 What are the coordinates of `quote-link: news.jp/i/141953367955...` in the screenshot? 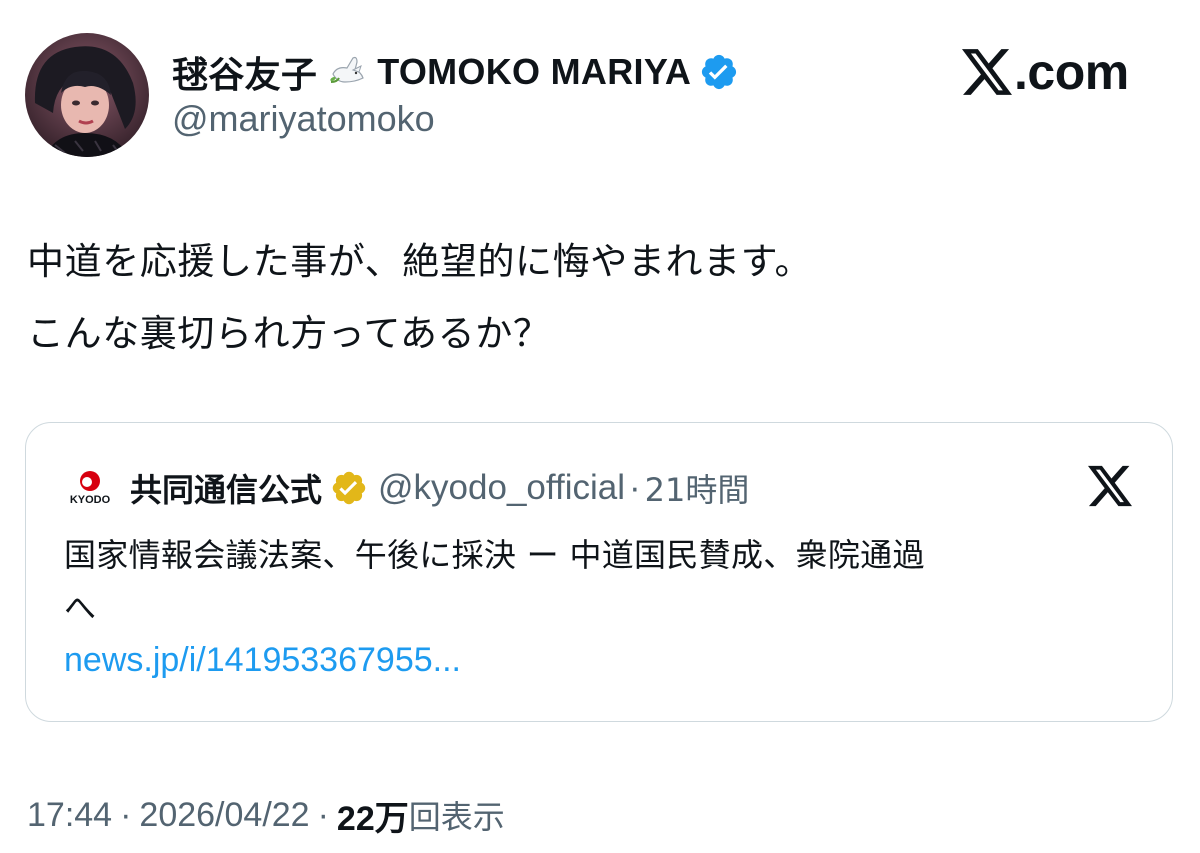 It's located at (262, 660).